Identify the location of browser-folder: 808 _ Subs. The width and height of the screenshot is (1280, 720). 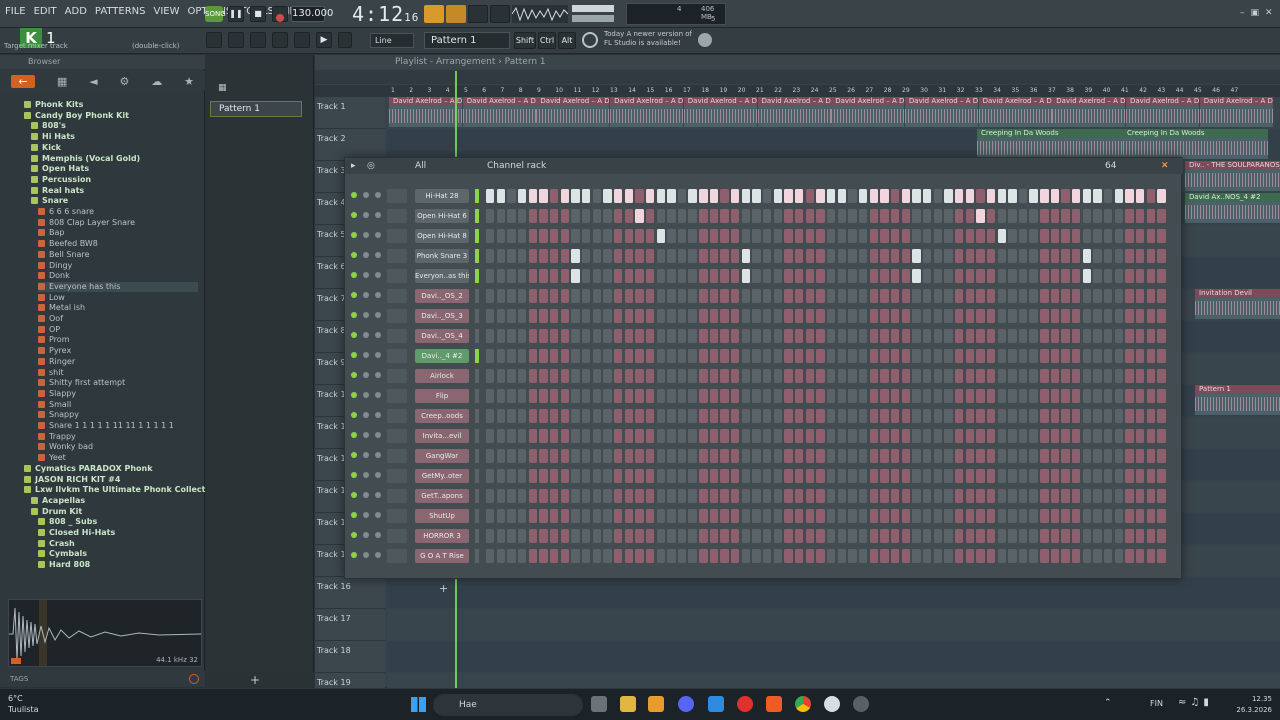
(67, 522).